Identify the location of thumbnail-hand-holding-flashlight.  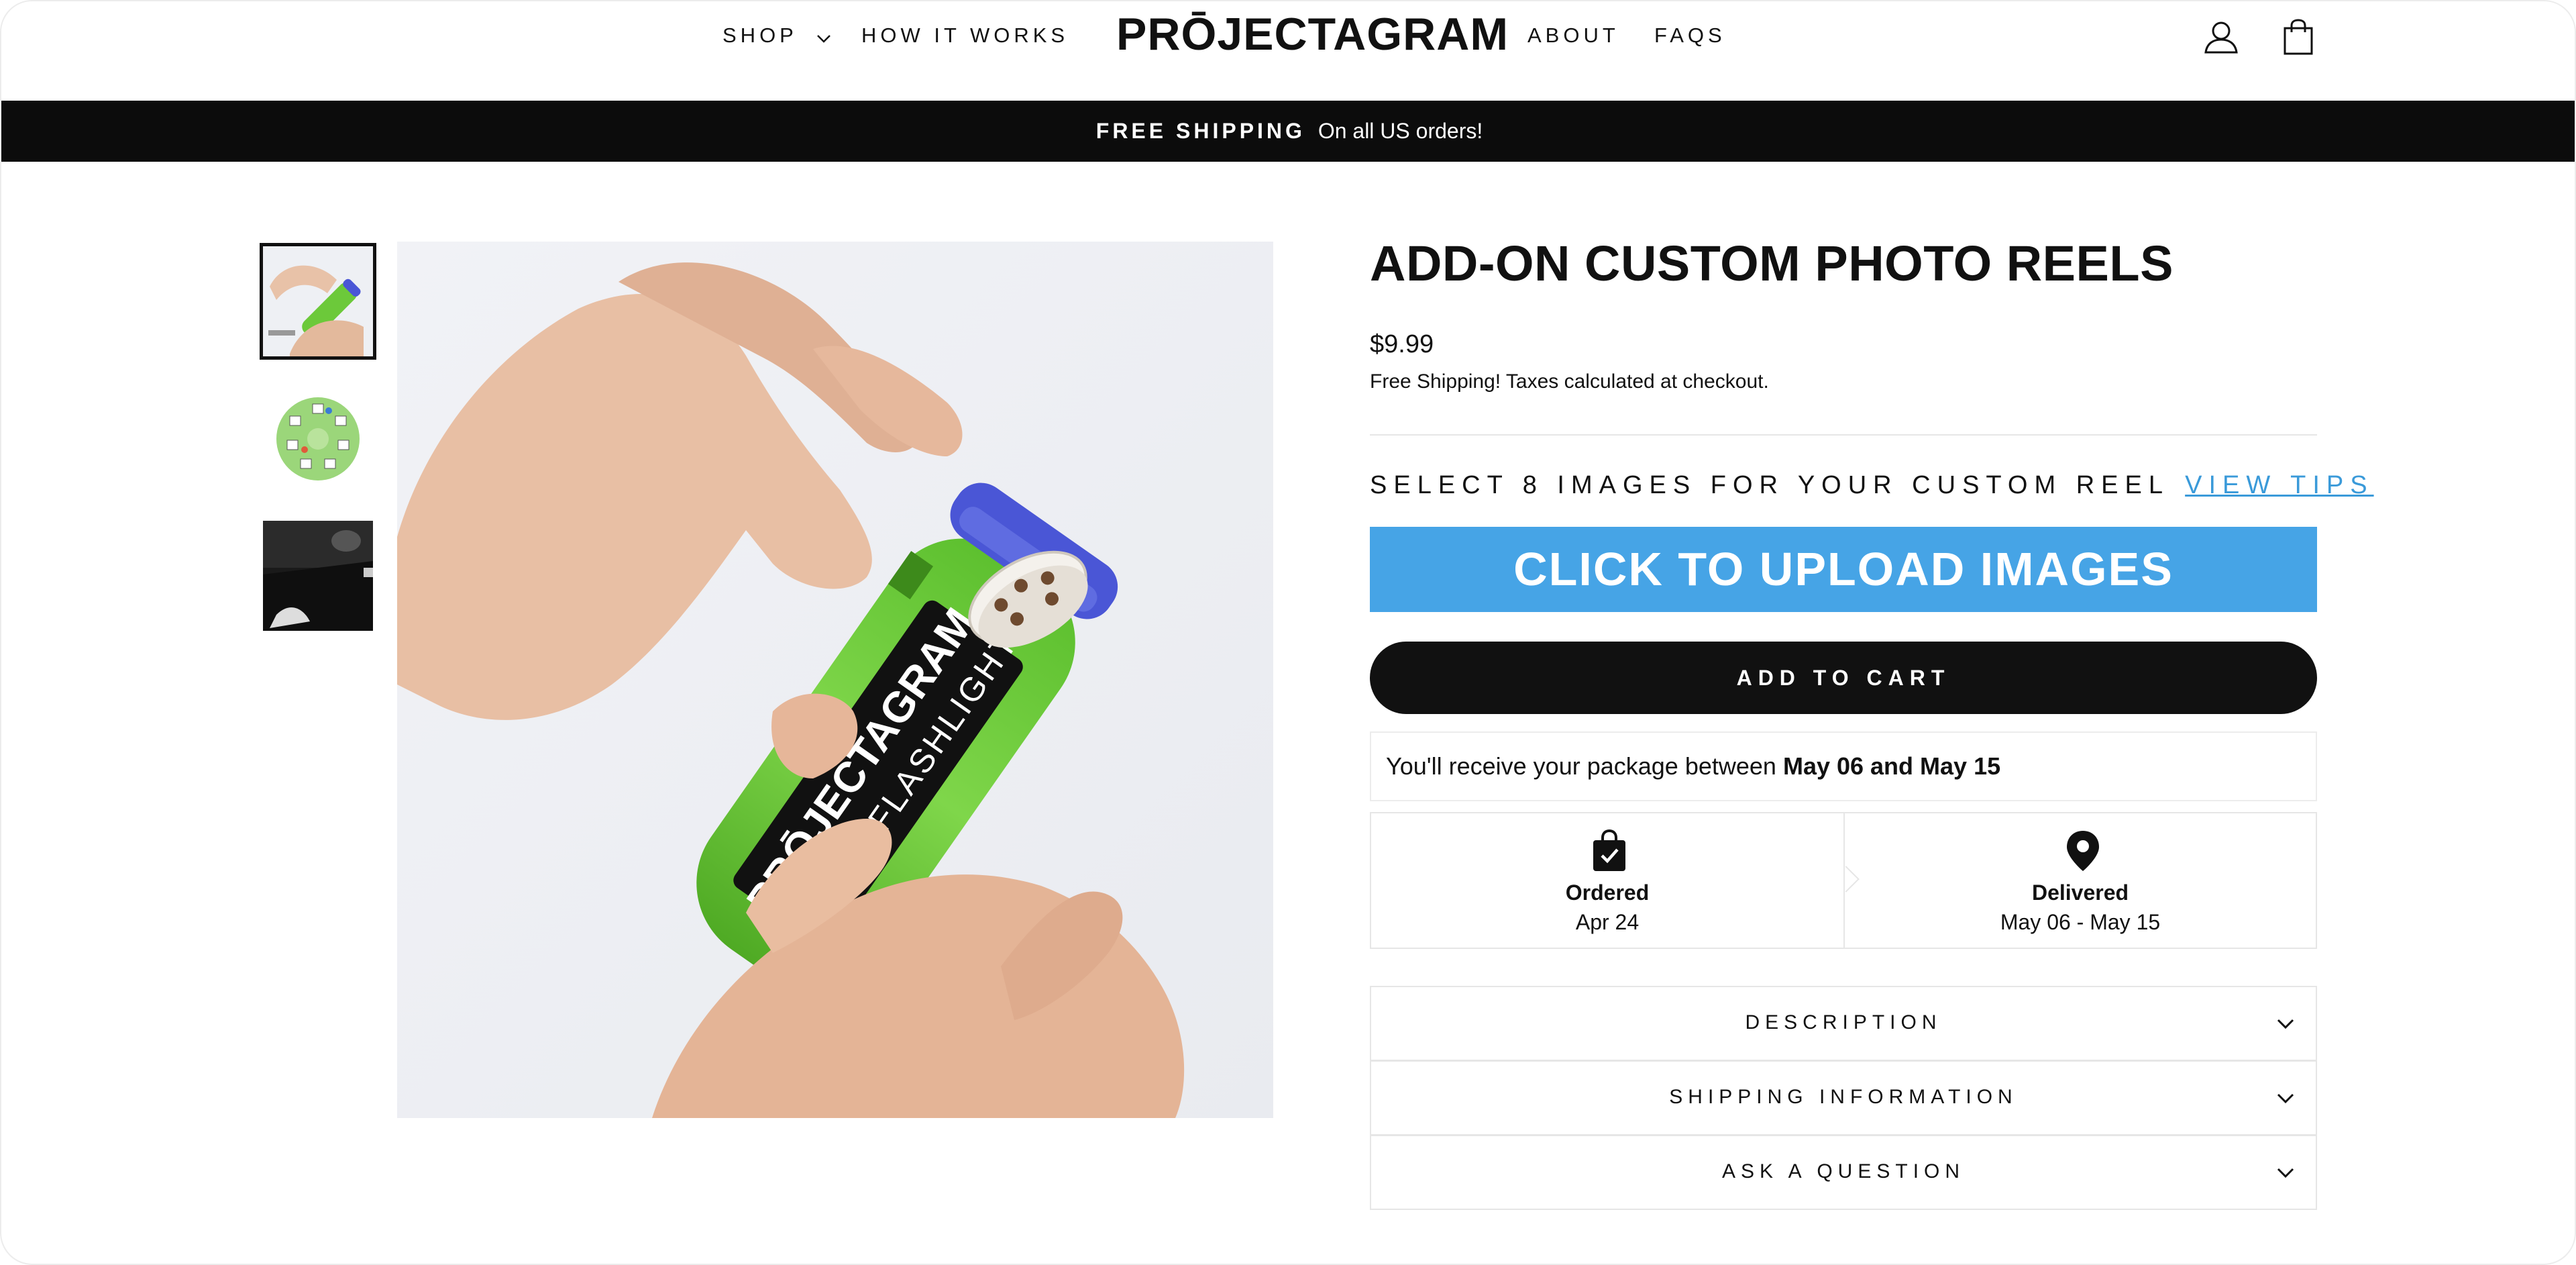
(318, 302).